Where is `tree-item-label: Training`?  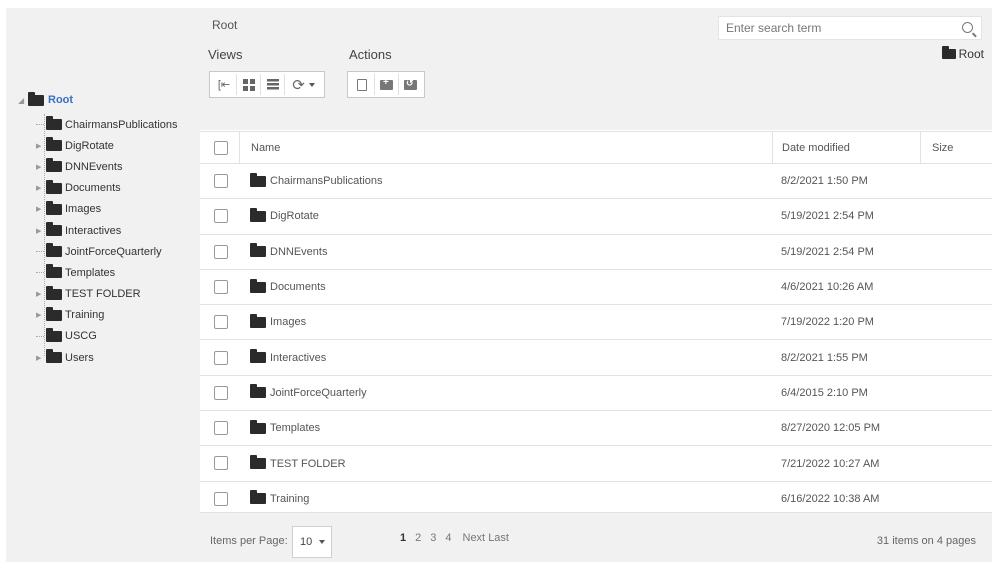
tree-item-label: Training is located at coordinates (84, 315).